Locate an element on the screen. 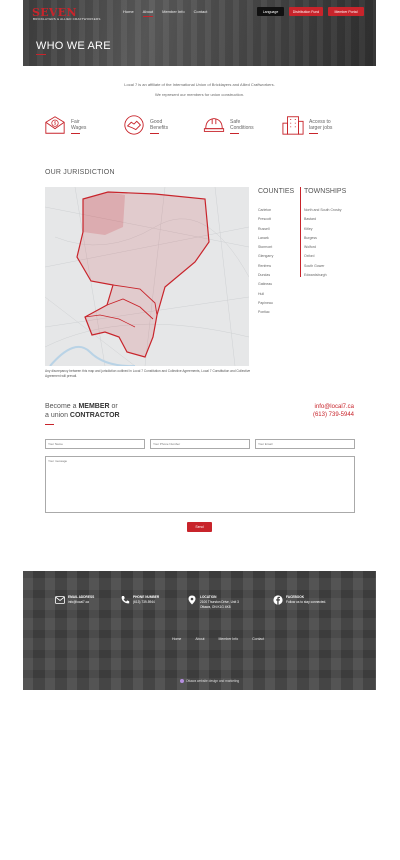 This screenshot has width=400, height=860. footer-phone: PHONE NUMBER (613) 739-5944 is located at coordinates (139, 600).